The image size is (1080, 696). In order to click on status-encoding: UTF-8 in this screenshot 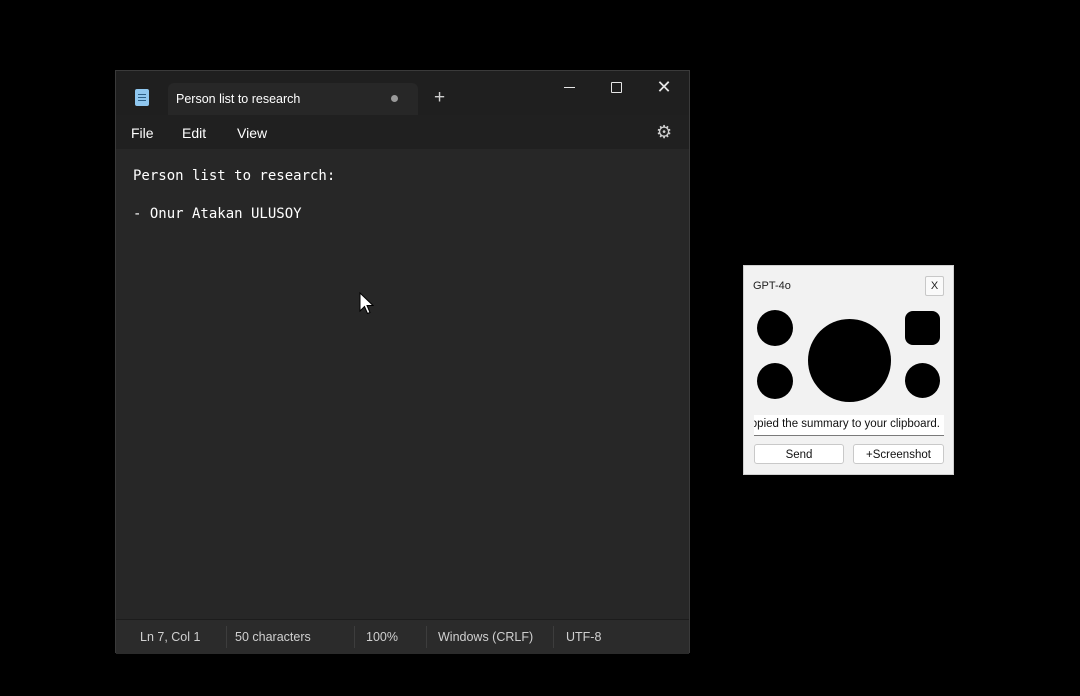, I will do `click(583, 637)`.